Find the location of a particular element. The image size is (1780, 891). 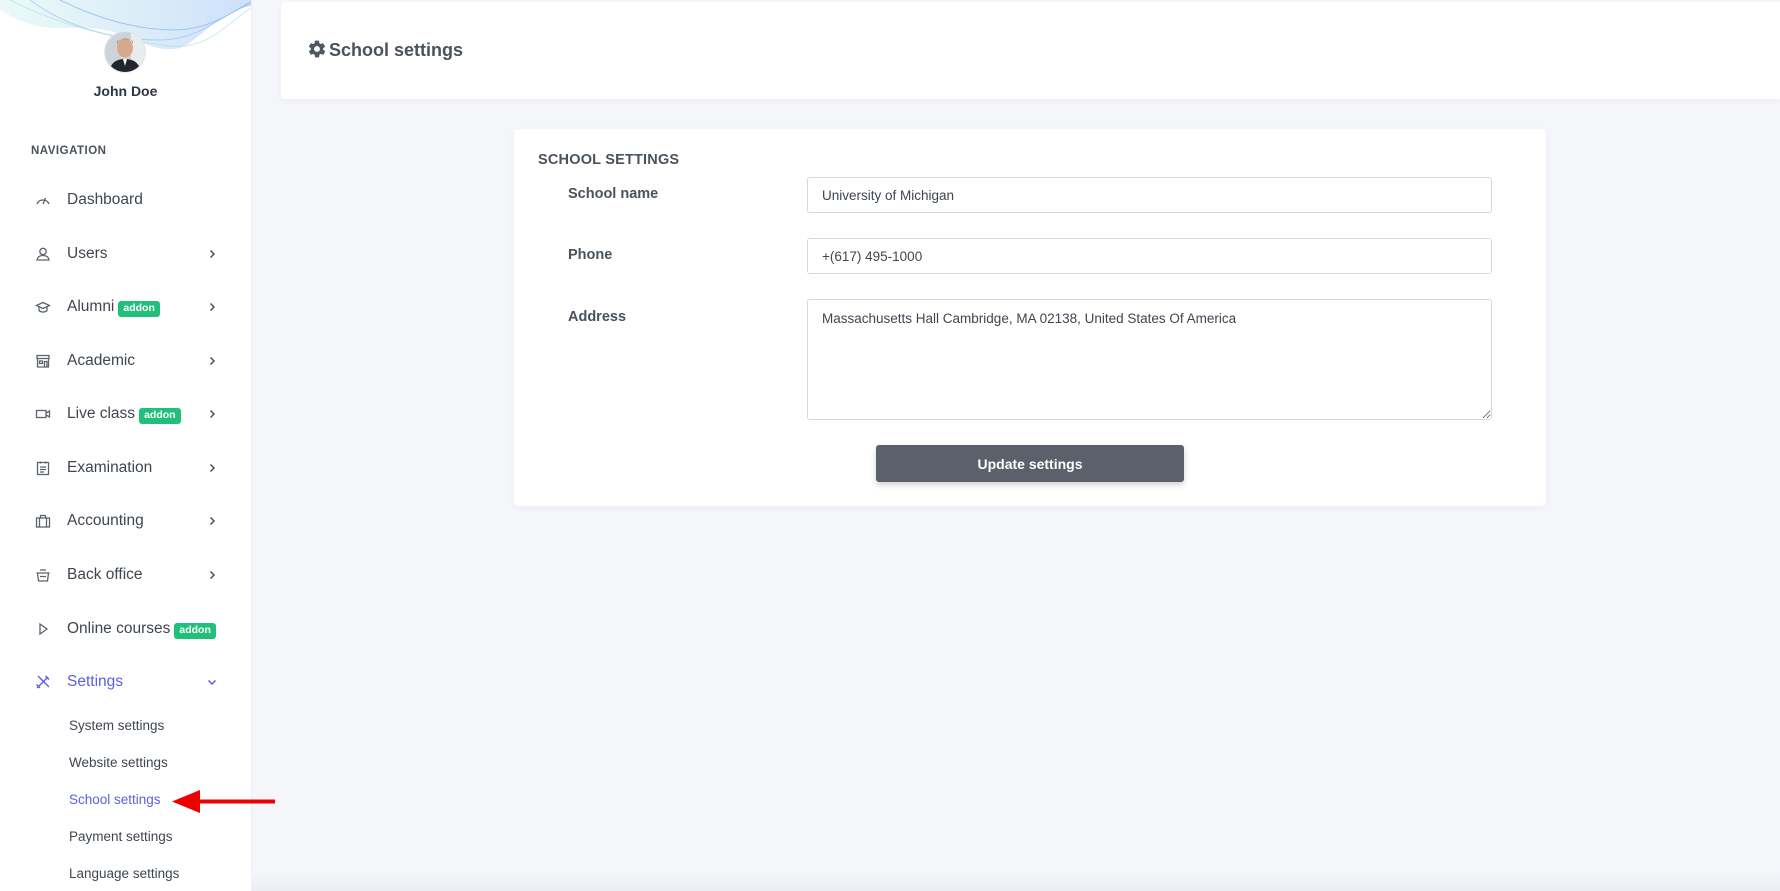

page-title-text: School settings is located at coordinates (396, 50).